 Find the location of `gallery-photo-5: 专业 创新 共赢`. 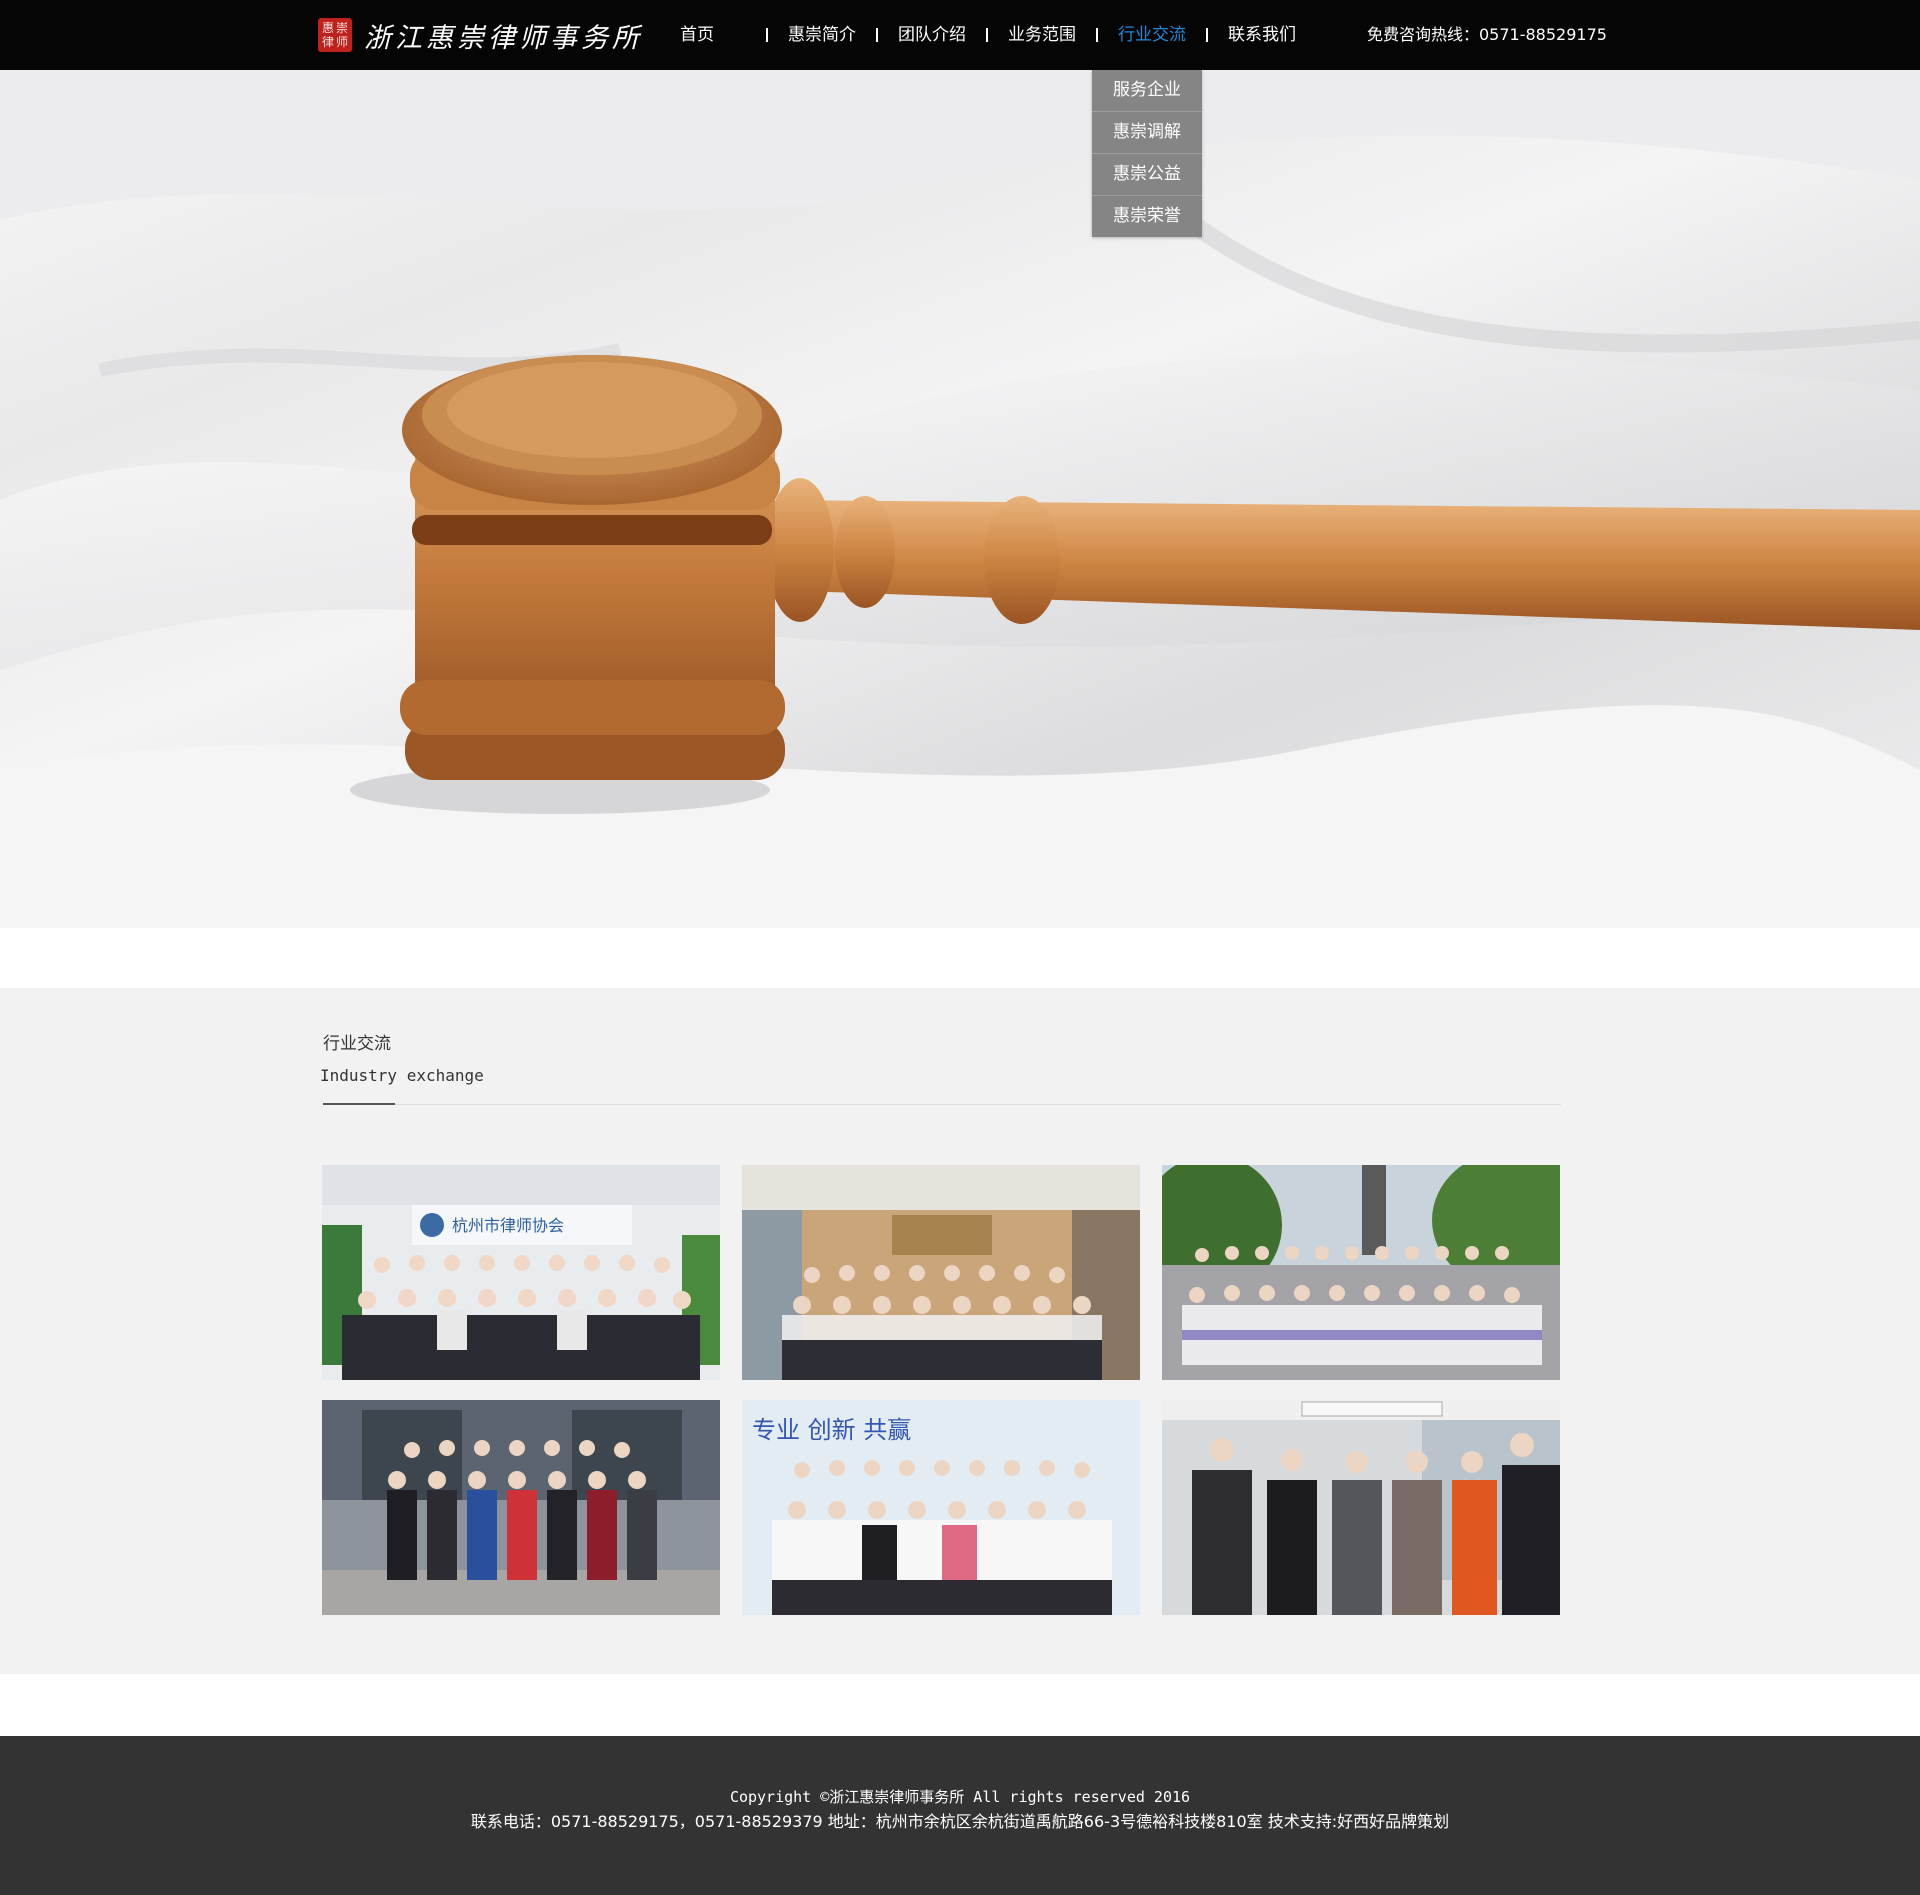

gallery-photo-5: 专业 创新 共赢 is located at coordinates (941, 1507).